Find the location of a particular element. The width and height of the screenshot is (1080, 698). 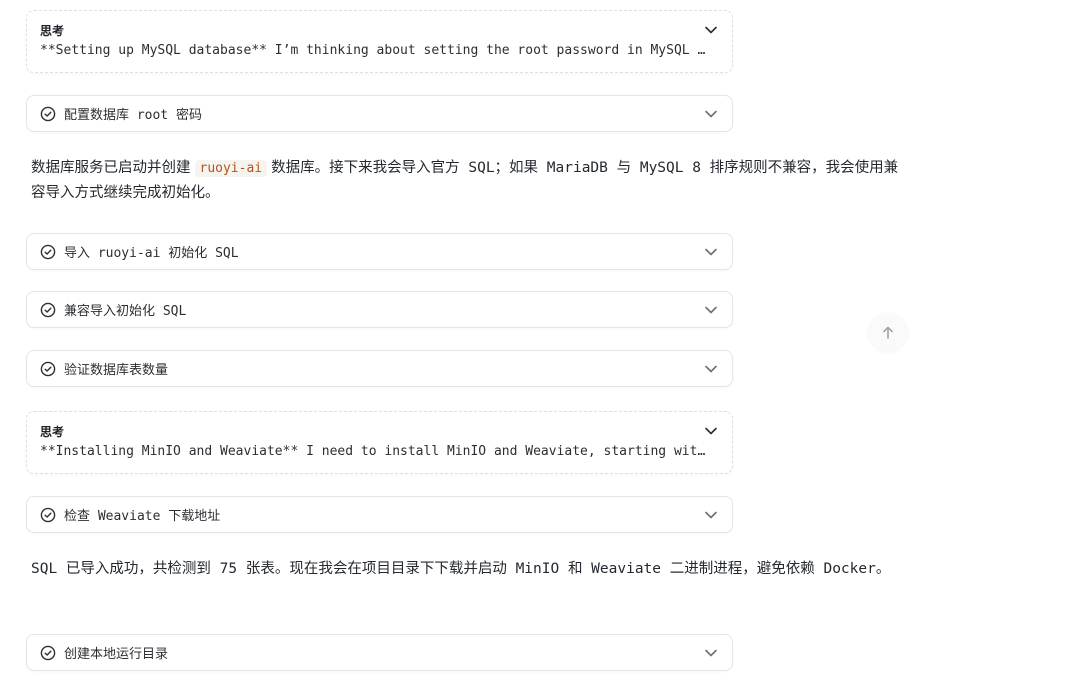

tool-step-compat-import: 兼容导入初始化 SQL is located at coordinates (379, 309).